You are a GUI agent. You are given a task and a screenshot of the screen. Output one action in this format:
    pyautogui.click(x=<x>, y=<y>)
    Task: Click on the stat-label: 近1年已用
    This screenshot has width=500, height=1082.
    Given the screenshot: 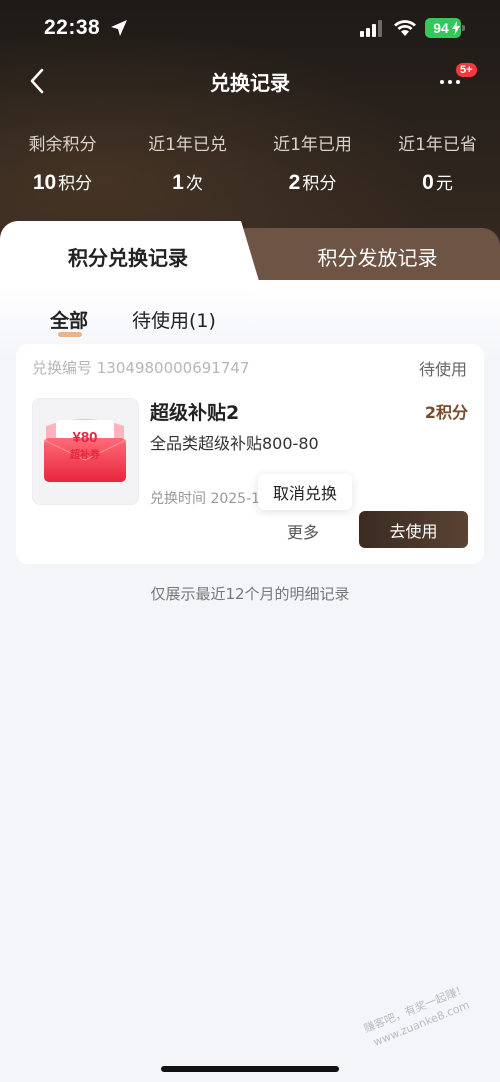 What is the action you would take?
    pyautogui.click(x=312, y=145)
    